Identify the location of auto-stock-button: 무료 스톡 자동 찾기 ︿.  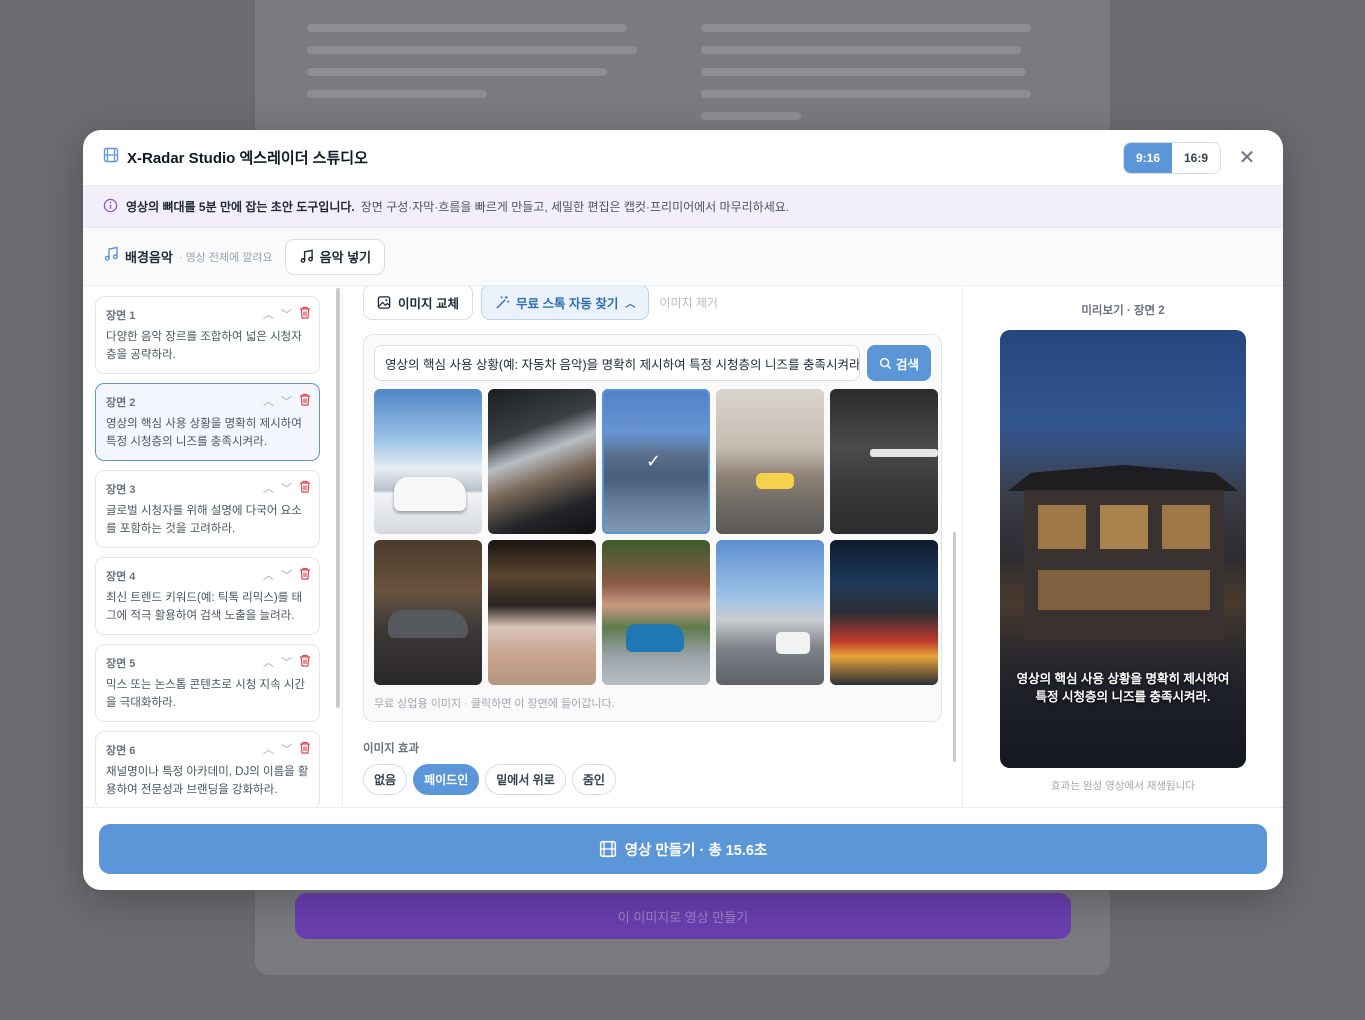
(565, 303).